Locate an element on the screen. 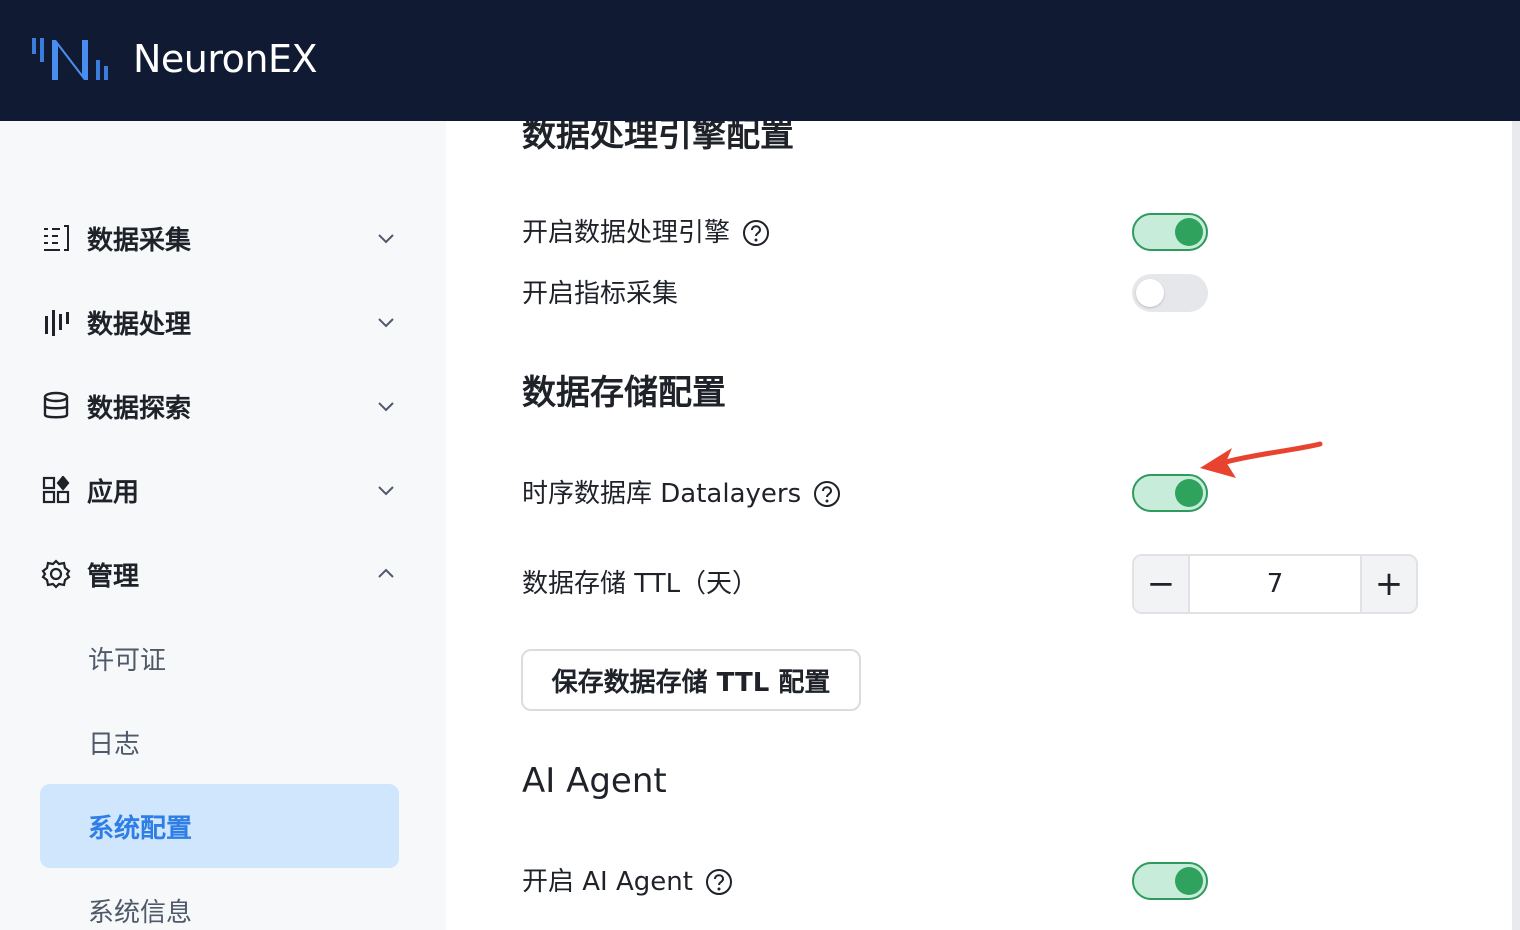 This screenshot has height=930, width=1520. sidebar-item-data-collection: 数据采集 is located at coordinates (220, 238).